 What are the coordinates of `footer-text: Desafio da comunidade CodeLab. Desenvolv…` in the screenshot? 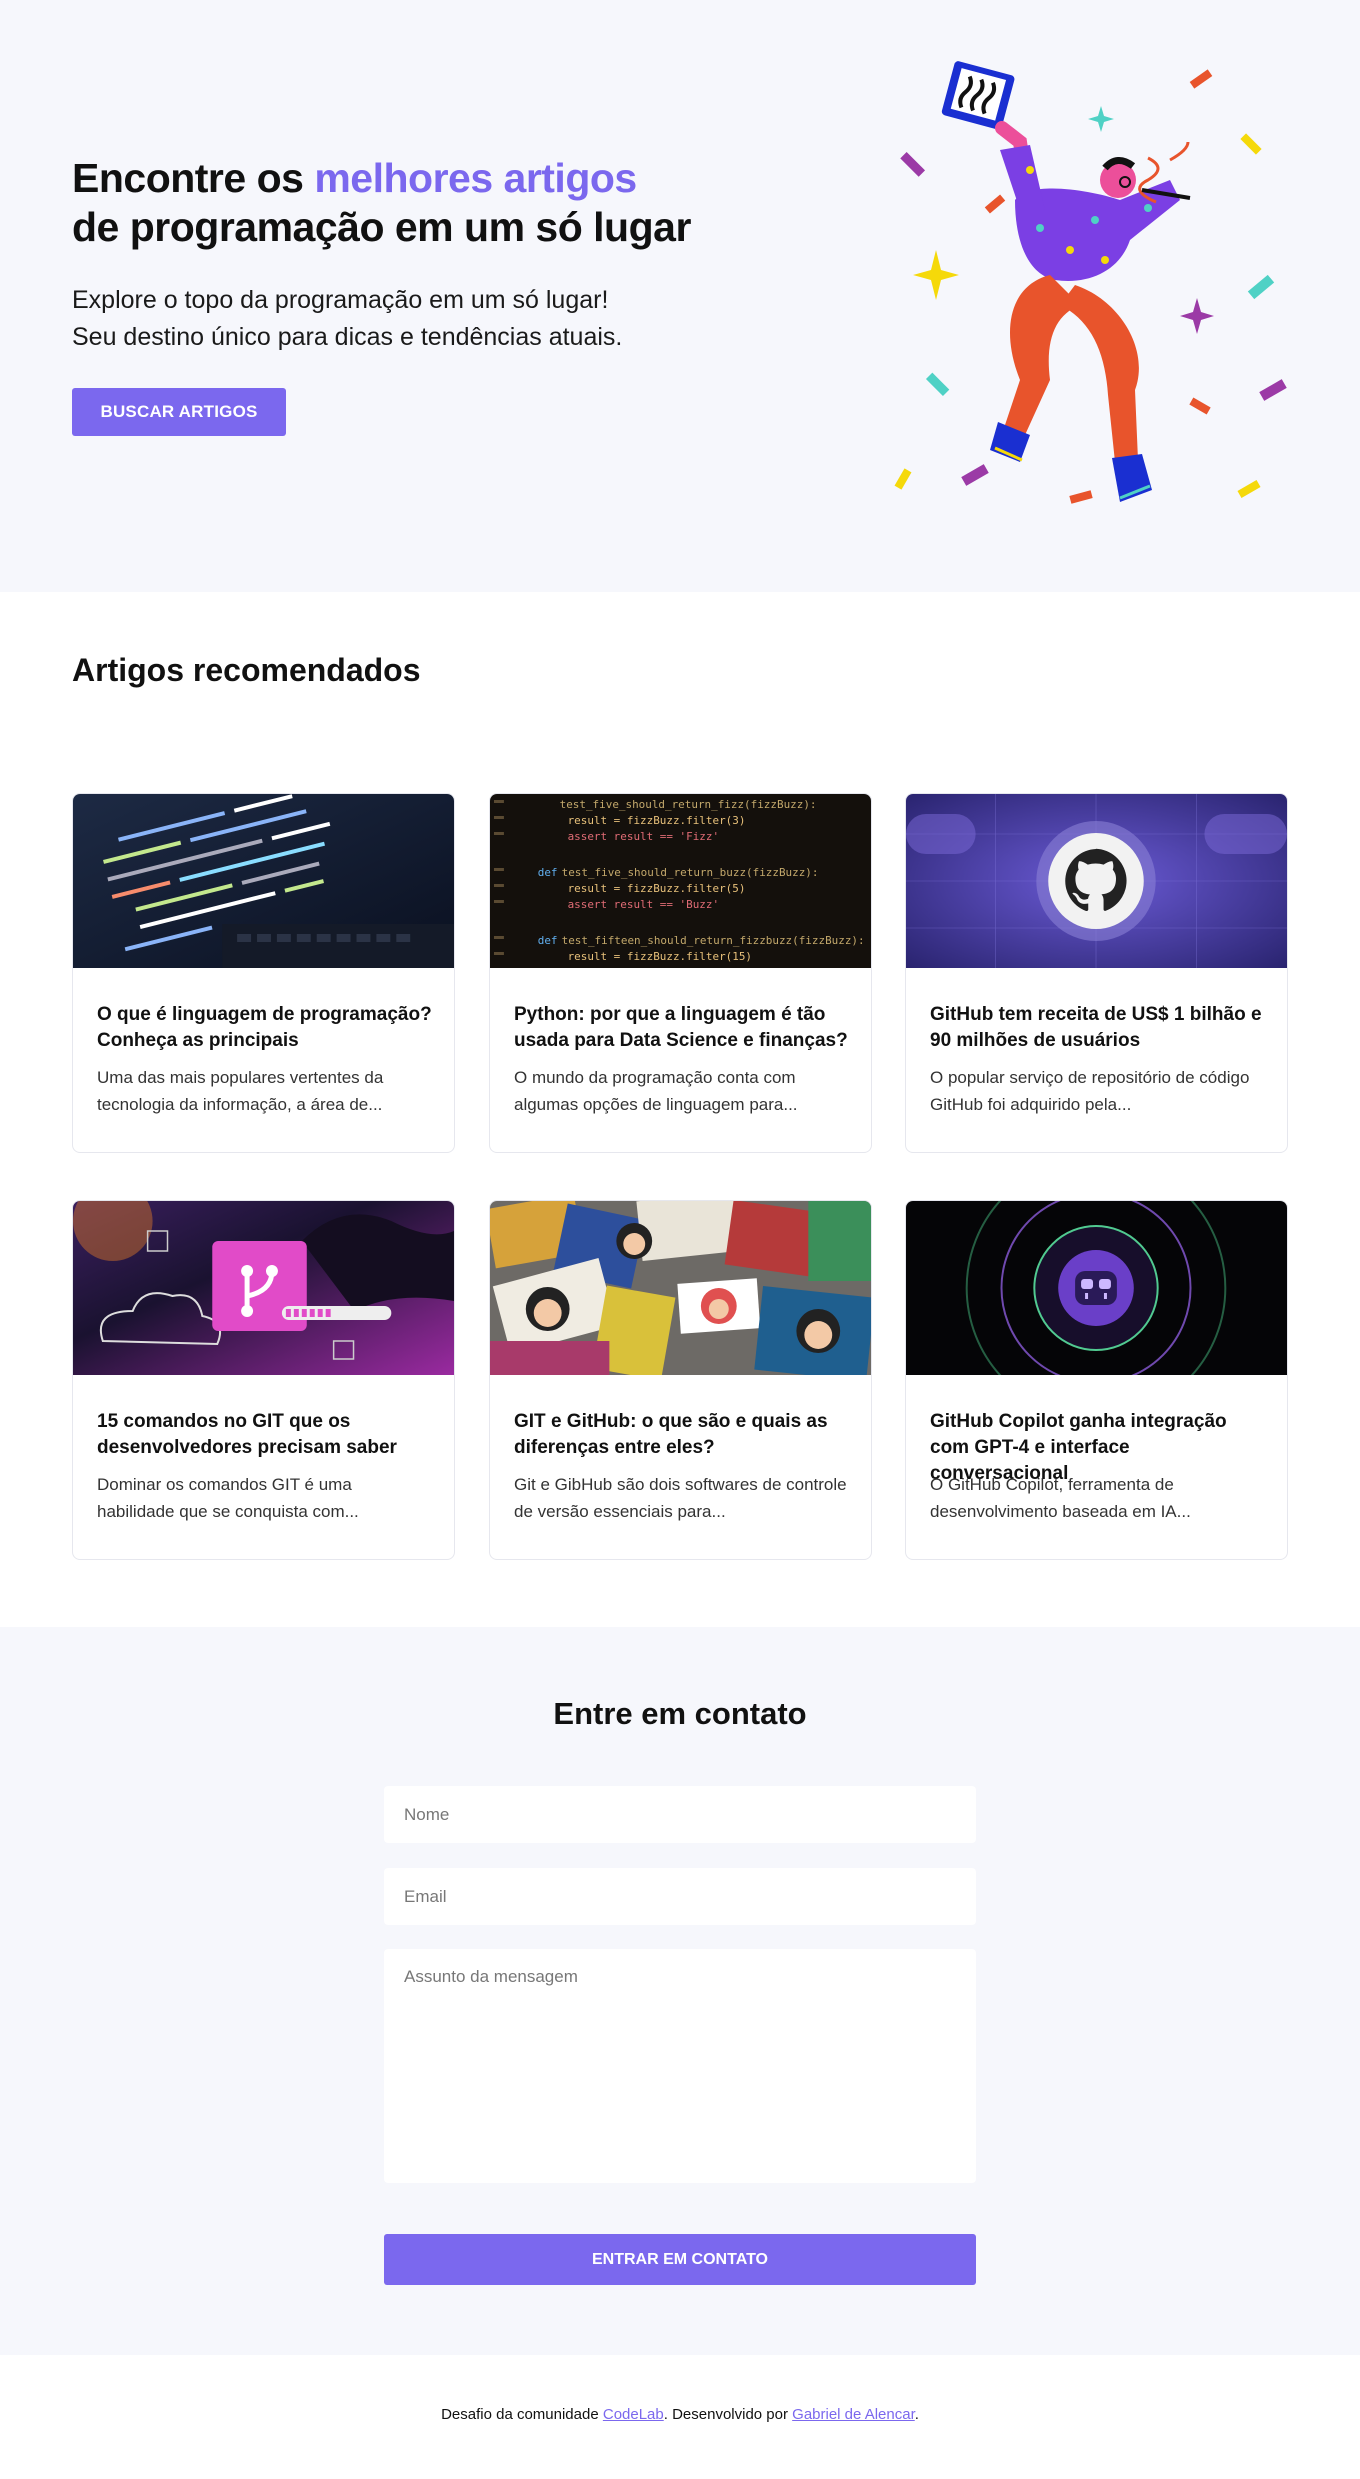 It's located at (680, 2414).